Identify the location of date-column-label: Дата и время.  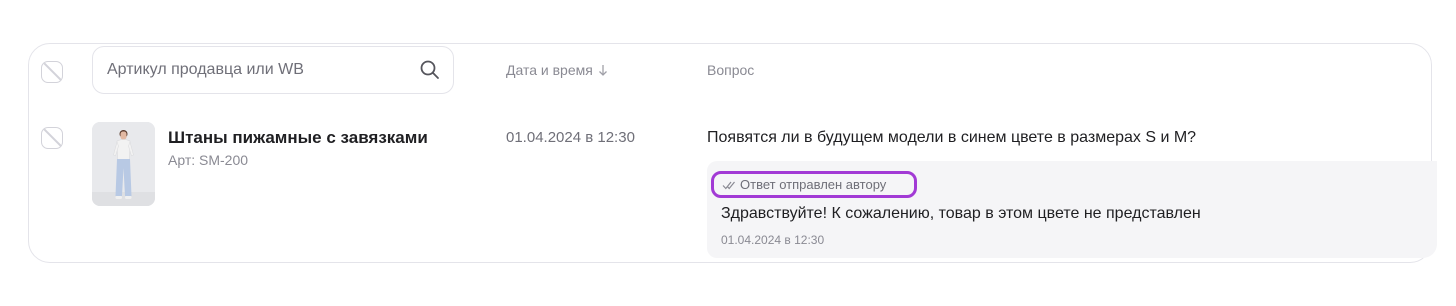
(549, 70).